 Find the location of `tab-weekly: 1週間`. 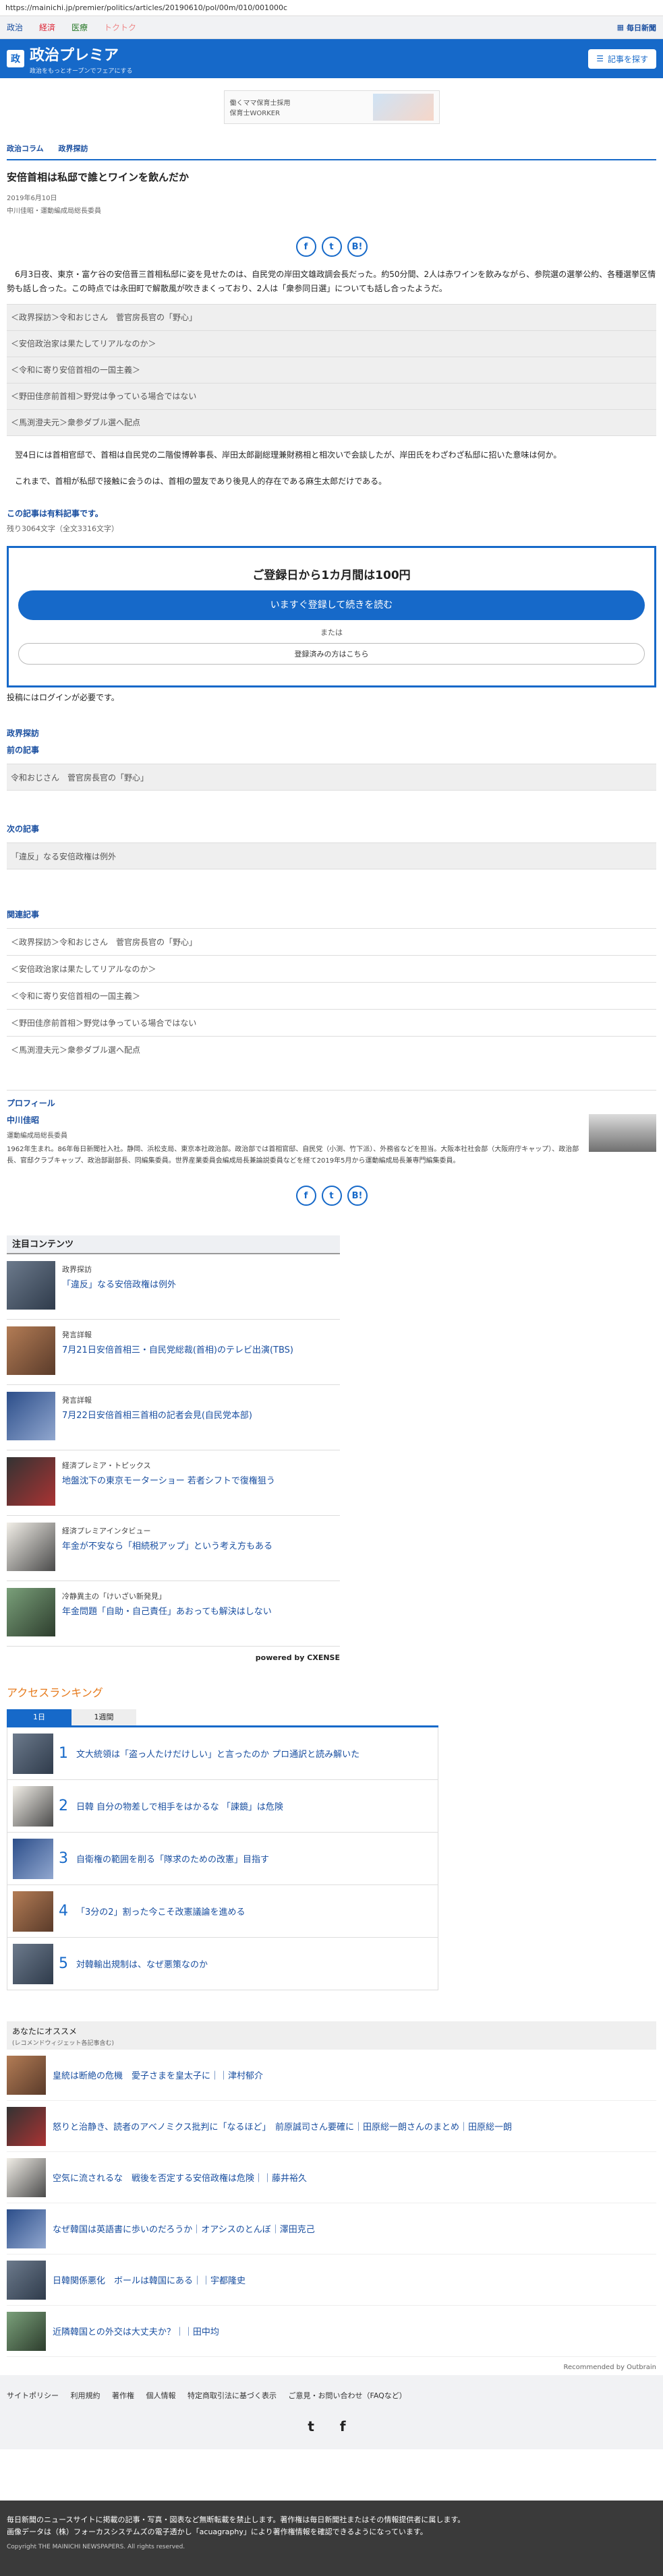

tab-weekly: 1週間 is located at coordinates (103, 1717).